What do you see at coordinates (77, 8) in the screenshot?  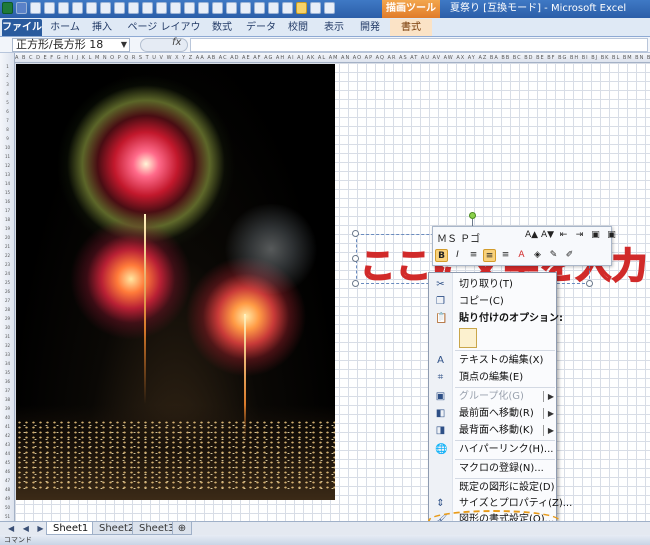 I see `open-icon` at bounding box center [77, 8].